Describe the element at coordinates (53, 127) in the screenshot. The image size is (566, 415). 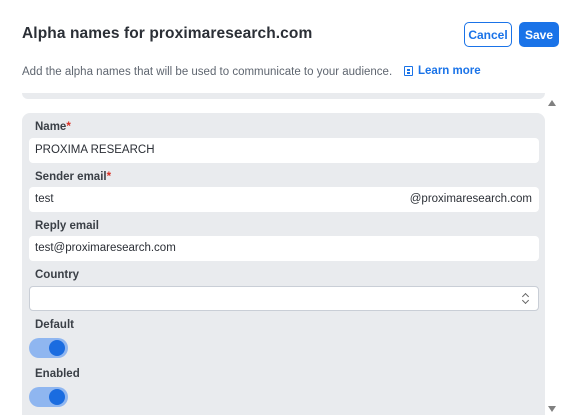
I see `name-label: Name*` at that location.